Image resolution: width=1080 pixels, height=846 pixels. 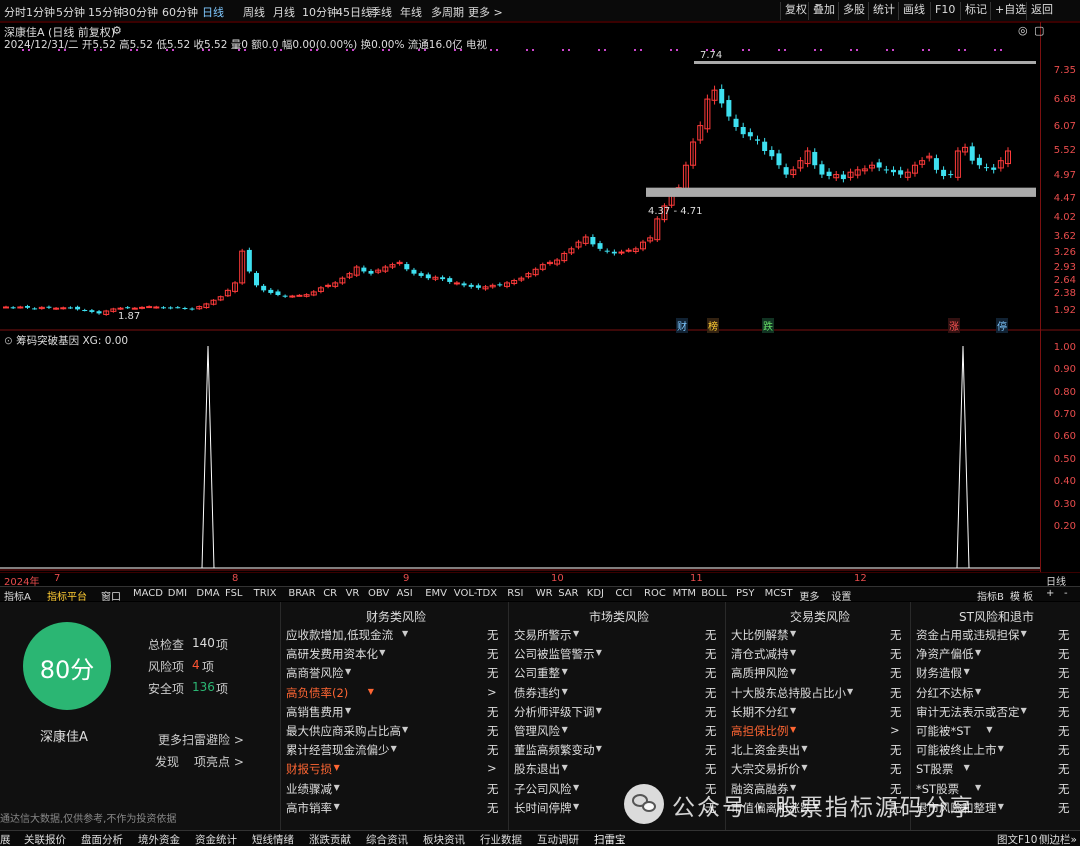 What do you see at coordinates (111, 595) in the screenshot?
I see `indicator-tab: 窗口` at bounding box center [111, 595].